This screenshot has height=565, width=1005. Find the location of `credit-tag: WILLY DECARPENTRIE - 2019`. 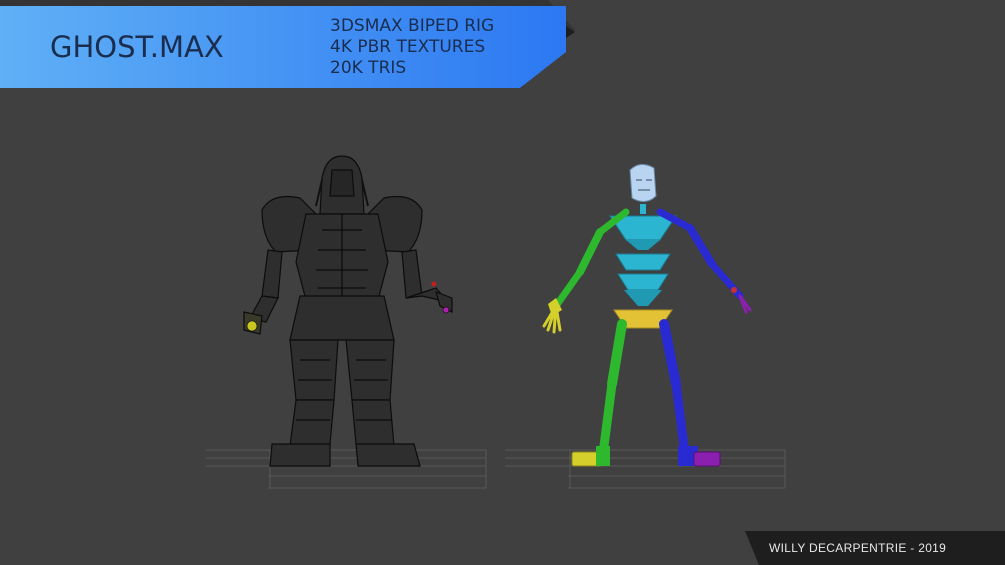

credit-tag: WILLY DECARPENTRIE - 2019 is located at coordinates (875, 548).